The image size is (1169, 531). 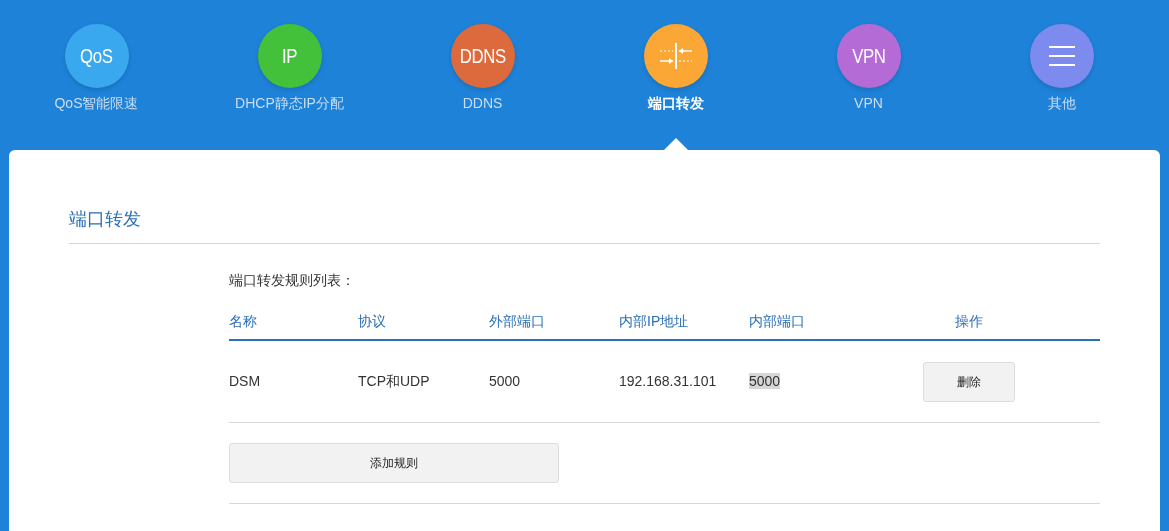 What do you see at coordinates (394, 463) in the screenshot?
I see `add-rule-button: 添加规则` at bounding box center [394, 463].